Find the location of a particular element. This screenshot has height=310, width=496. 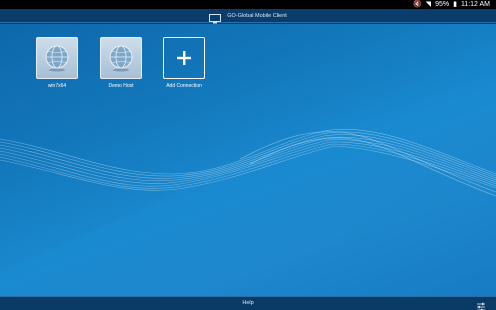

connection-label: Add Connection is located at coordinates (184, 86).